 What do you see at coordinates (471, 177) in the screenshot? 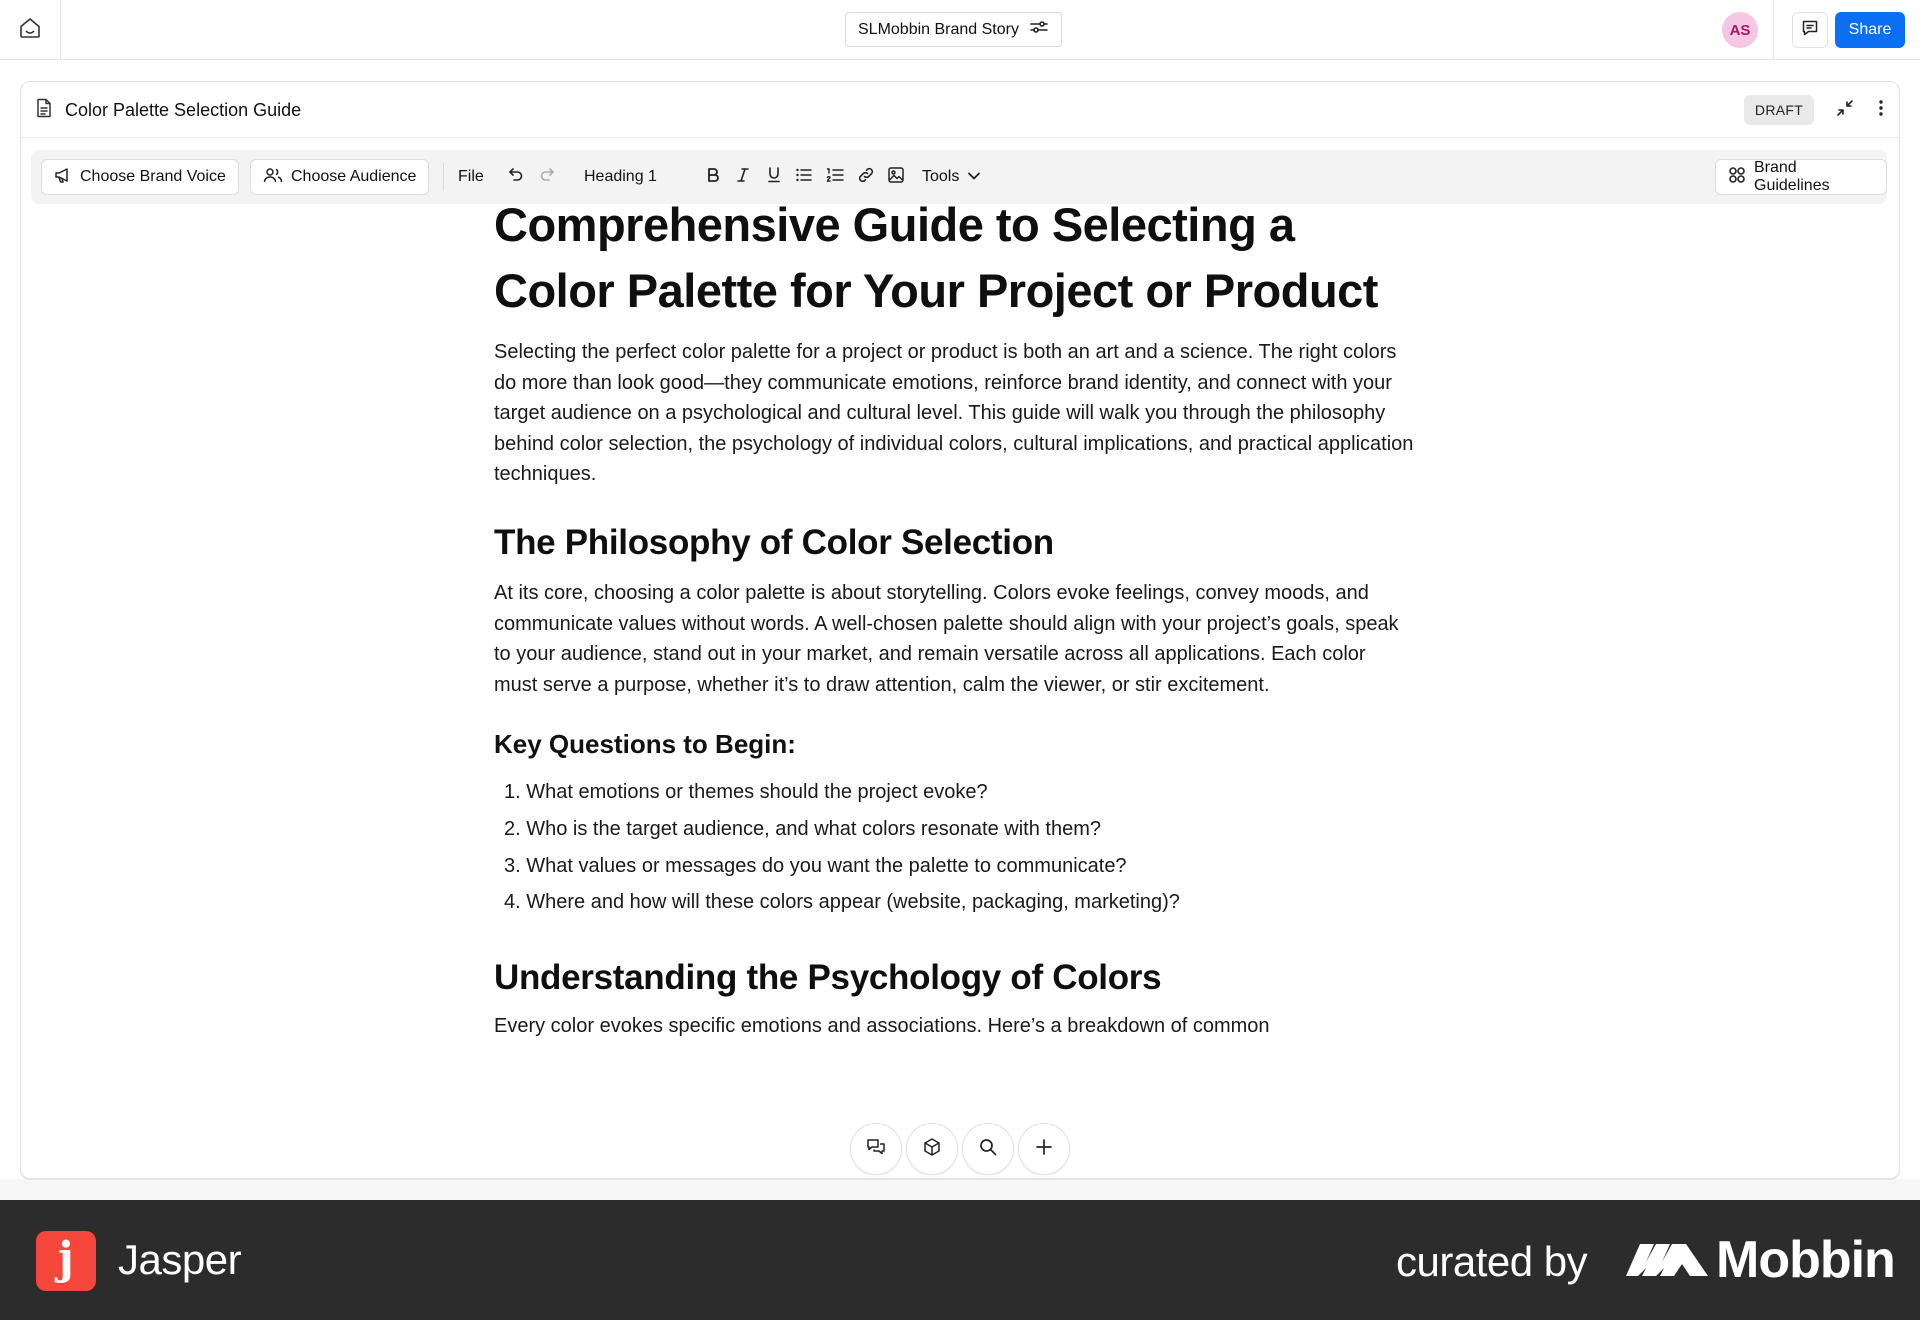
I see `file-menu: File` at bounding box center [471, 177].